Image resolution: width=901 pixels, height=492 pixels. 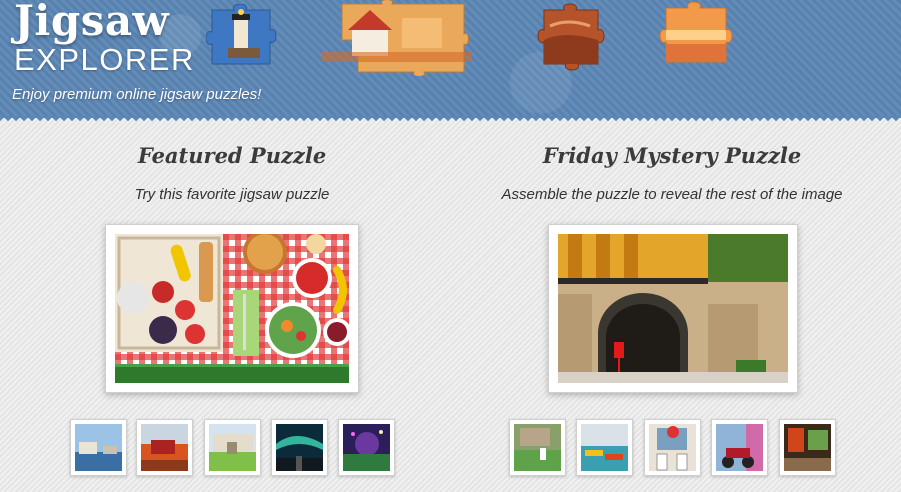 I want to click on stone-bridge-photo, so click(x=673, y=308).